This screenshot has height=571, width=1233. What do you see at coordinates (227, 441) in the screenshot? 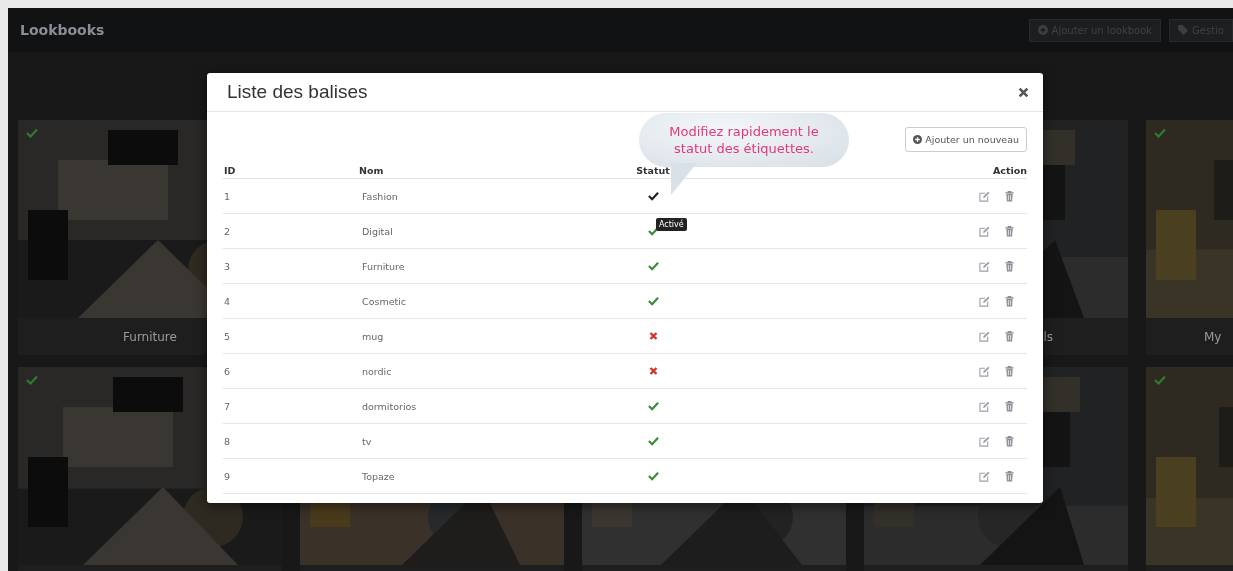
I see `table-cell: 8` at bounding box center [227, 441].